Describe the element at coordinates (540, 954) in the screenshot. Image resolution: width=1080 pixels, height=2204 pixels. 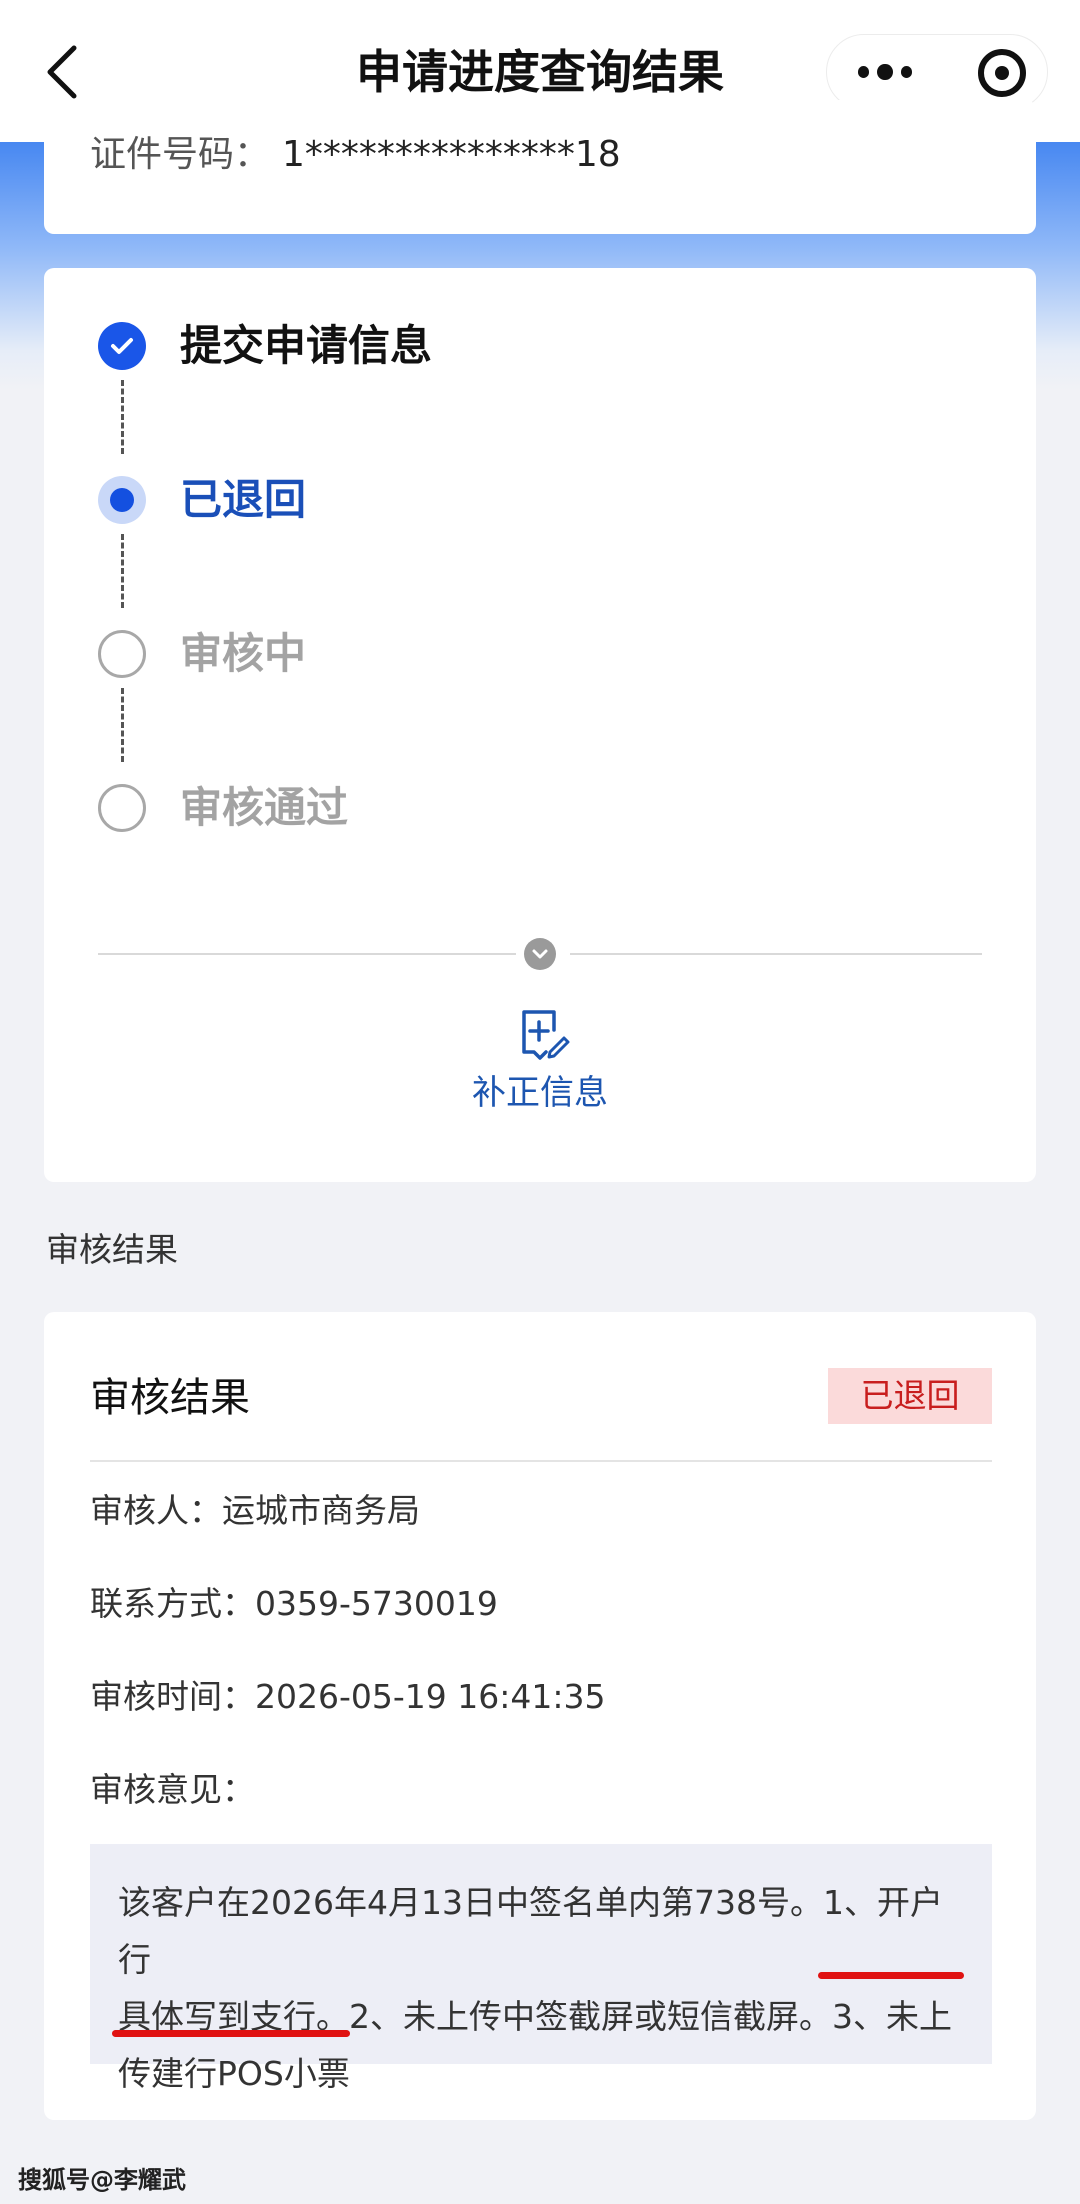
I see `chevron-down-icon` at that location.